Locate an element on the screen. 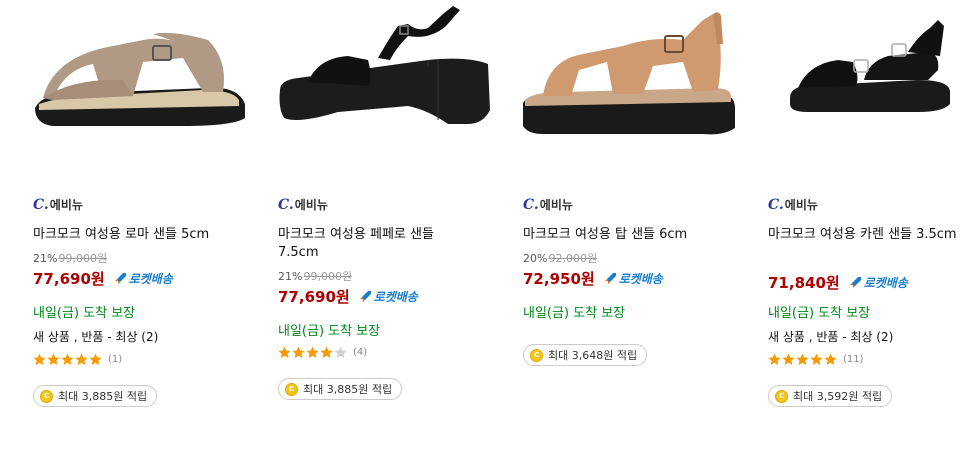 Image resolution: width=963 pixels, height=453 pixels. reward-badge: c 최대 3,648원 적립 is located at coordinates (585, 355).